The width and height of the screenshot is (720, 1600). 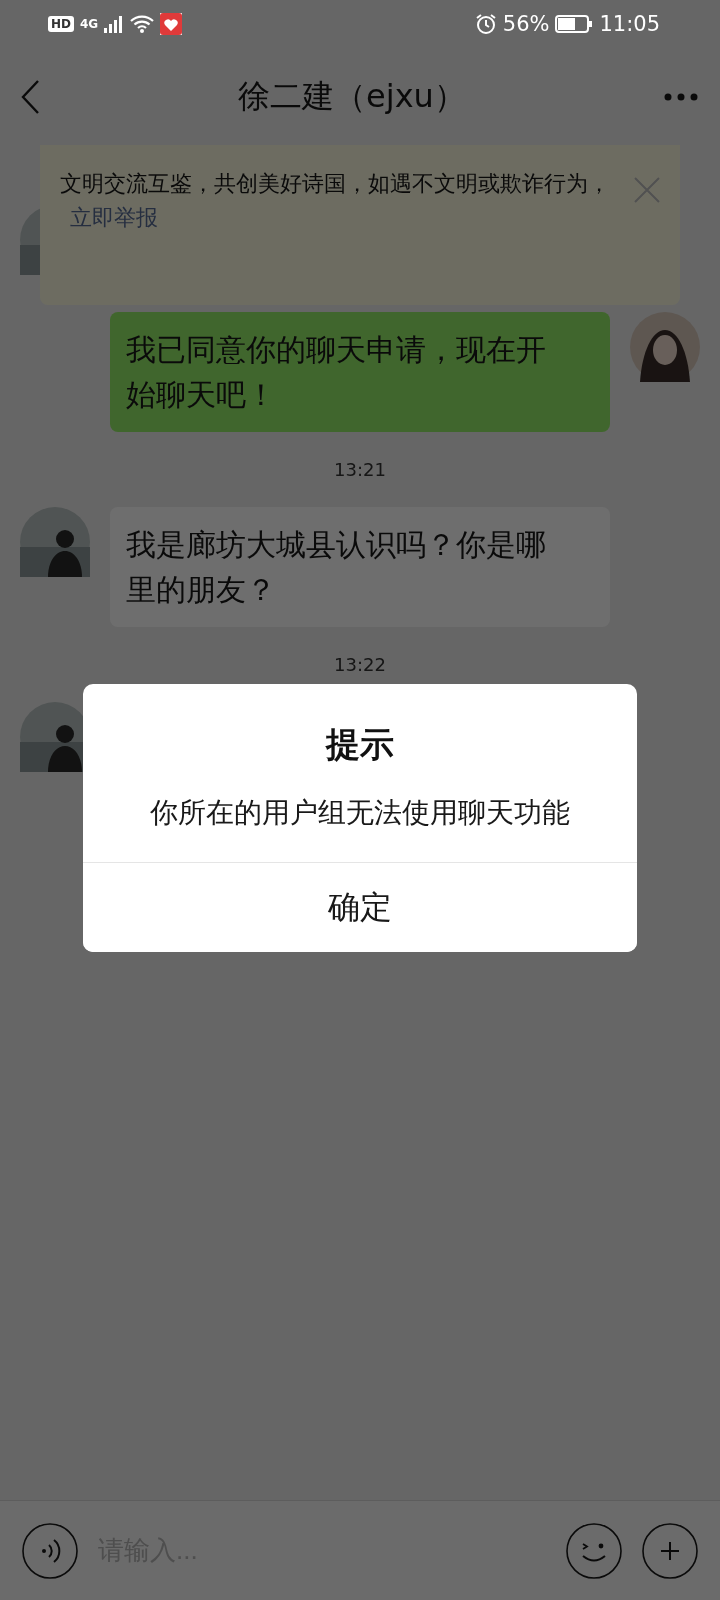 I want to click on voice-icon, so click(x=50, y=1550).